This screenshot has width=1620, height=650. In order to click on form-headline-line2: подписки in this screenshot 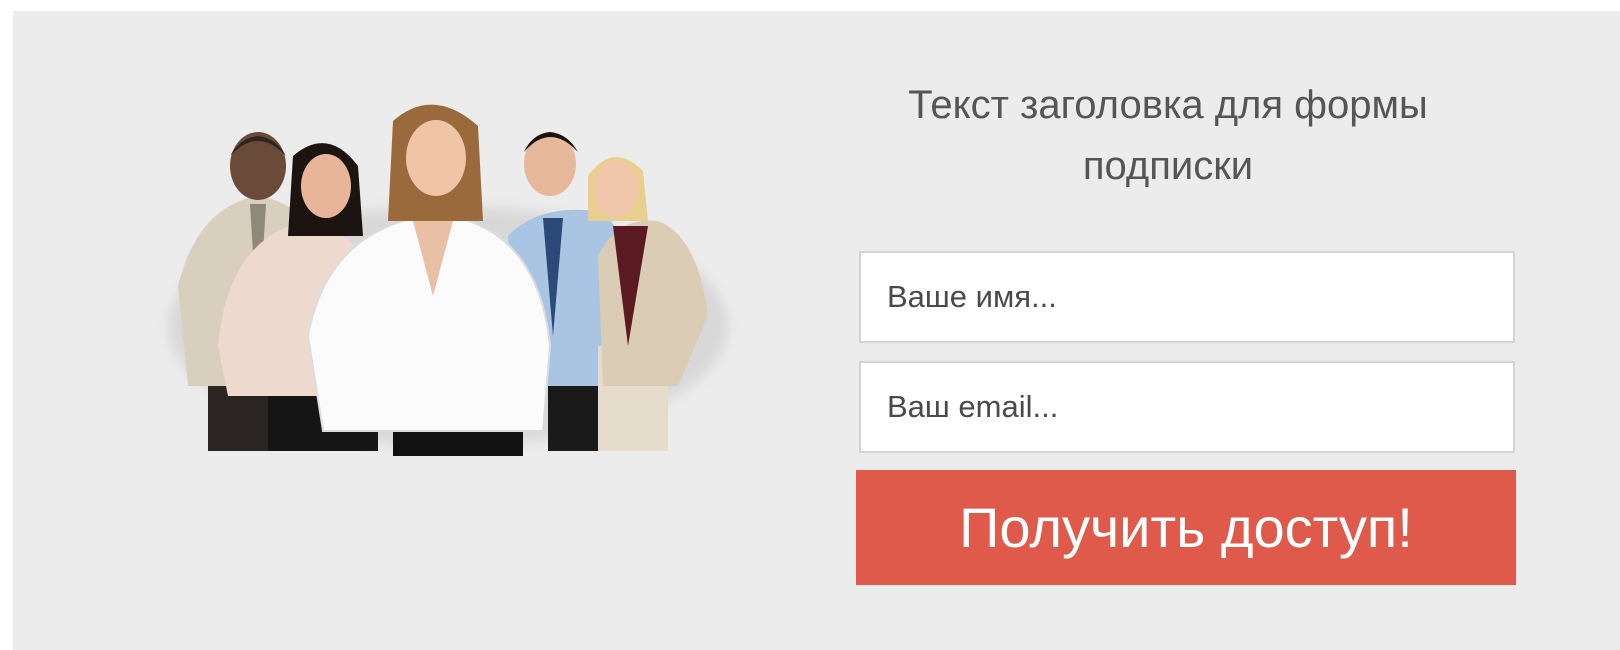, I will do `click(1168, 166)`.